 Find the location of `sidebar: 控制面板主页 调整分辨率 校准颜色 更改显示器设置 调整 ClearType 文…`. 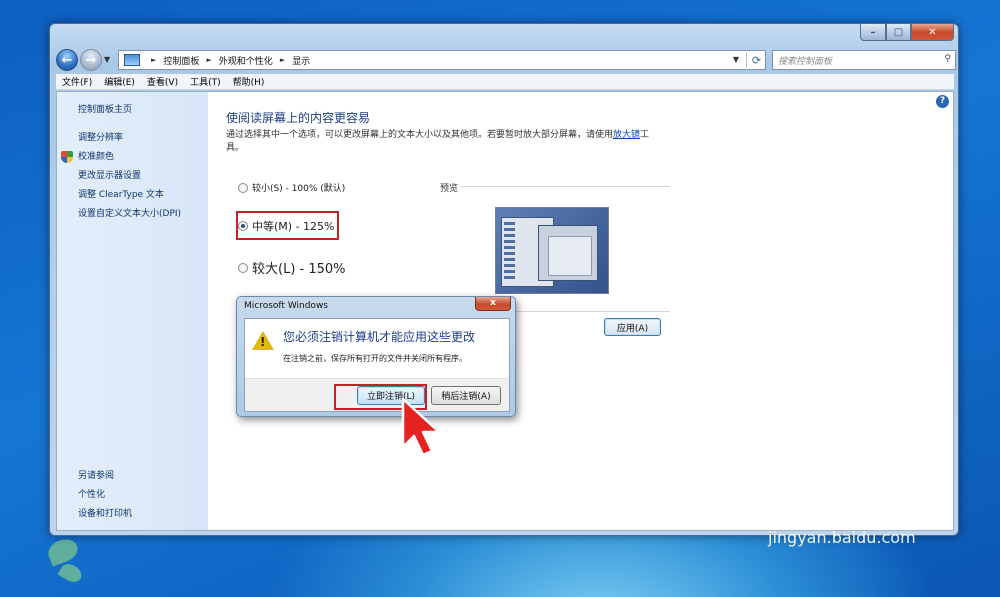

sidebar: 控制面板主页 调整分辨率 校准颜色 更改显示器设置 调整 ClearType 文… is located at coordinates (132, 311).